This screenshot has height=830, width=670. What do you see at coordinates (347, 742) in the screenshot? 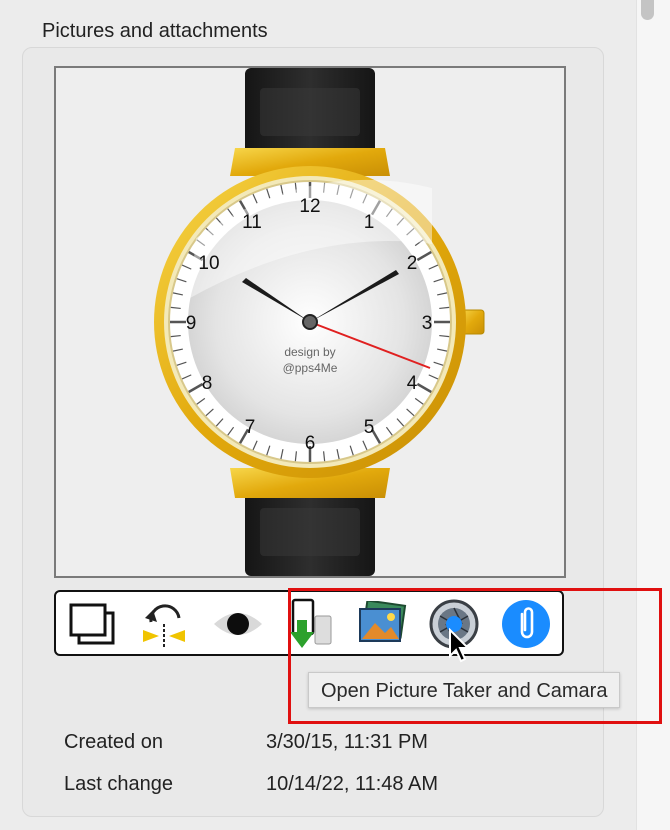
I see `created-value: 3/30/15, 11:31 PM` at bounding box center [347, 742].